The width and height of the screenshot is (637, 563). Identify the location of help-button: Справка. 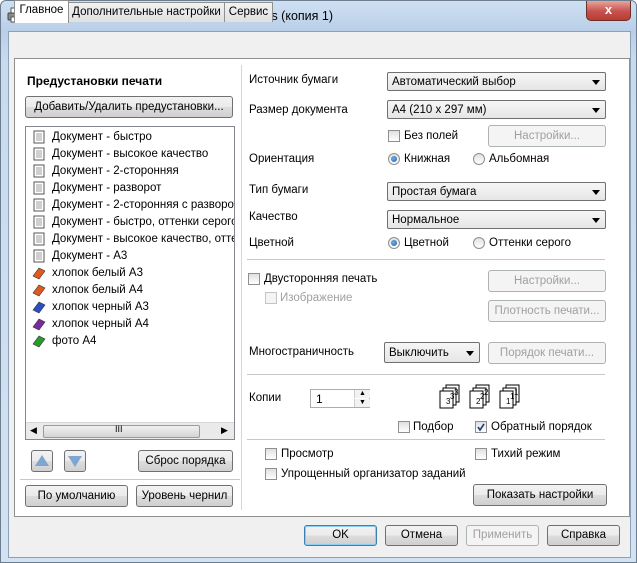
(583, 535).